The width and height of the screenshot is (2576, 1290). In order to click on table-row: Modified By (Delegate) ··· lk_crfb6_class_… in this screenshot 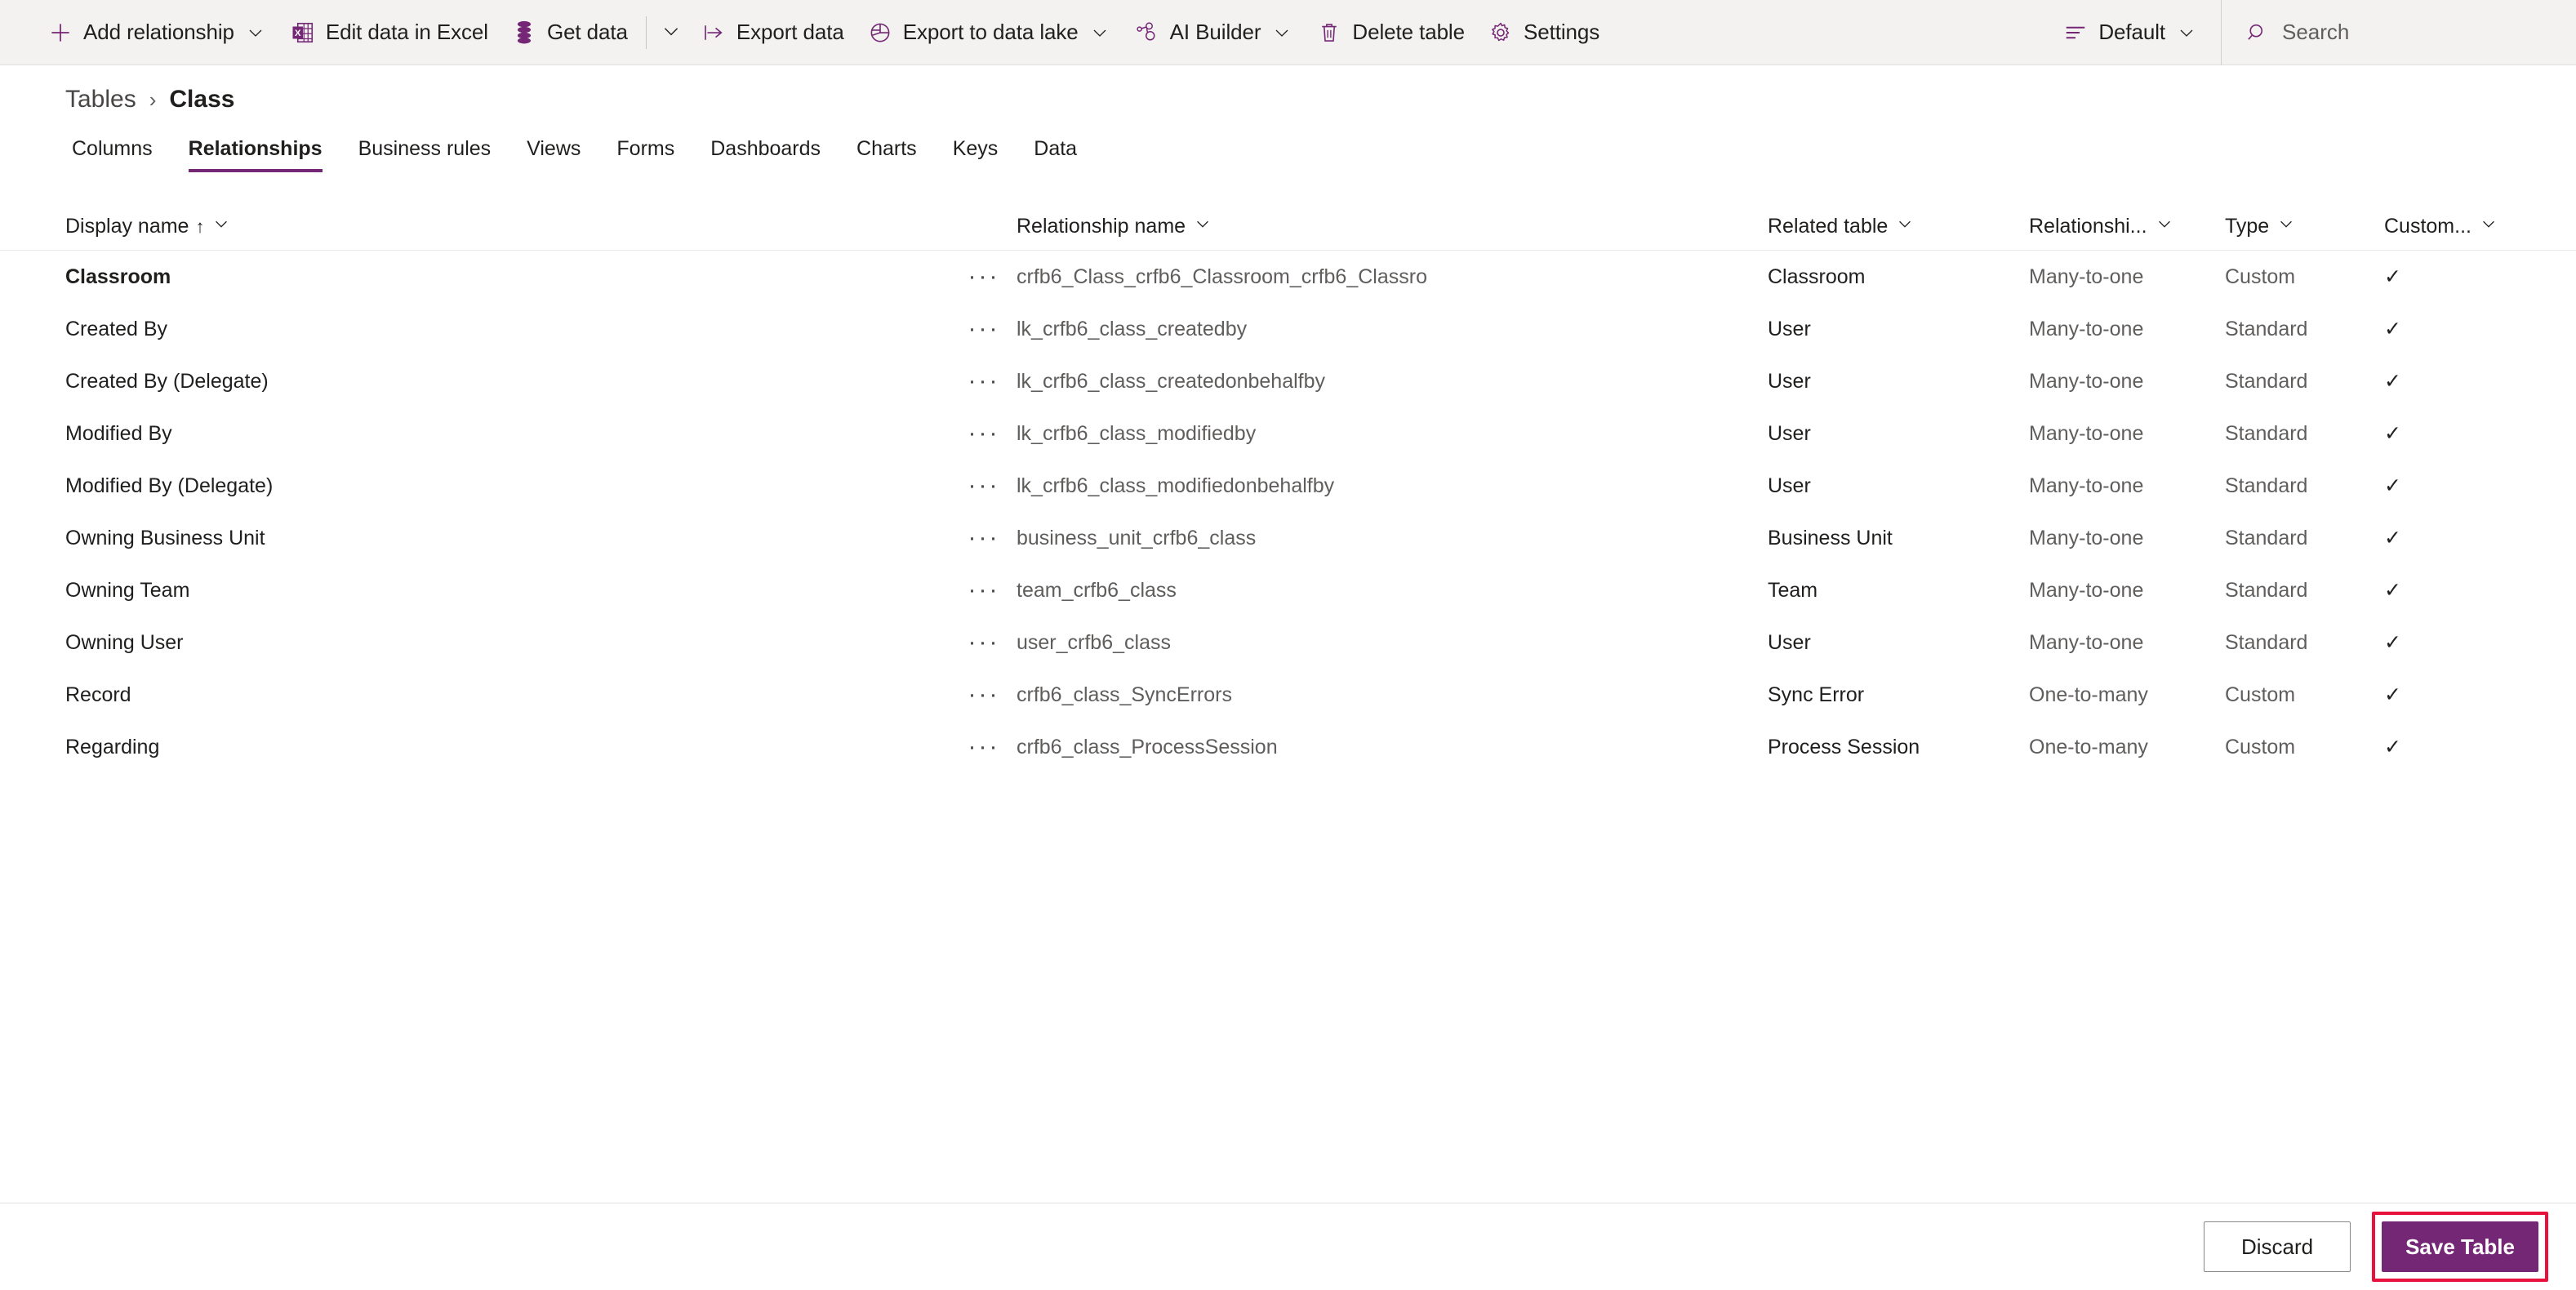, I will do `click(1288, 486)`.